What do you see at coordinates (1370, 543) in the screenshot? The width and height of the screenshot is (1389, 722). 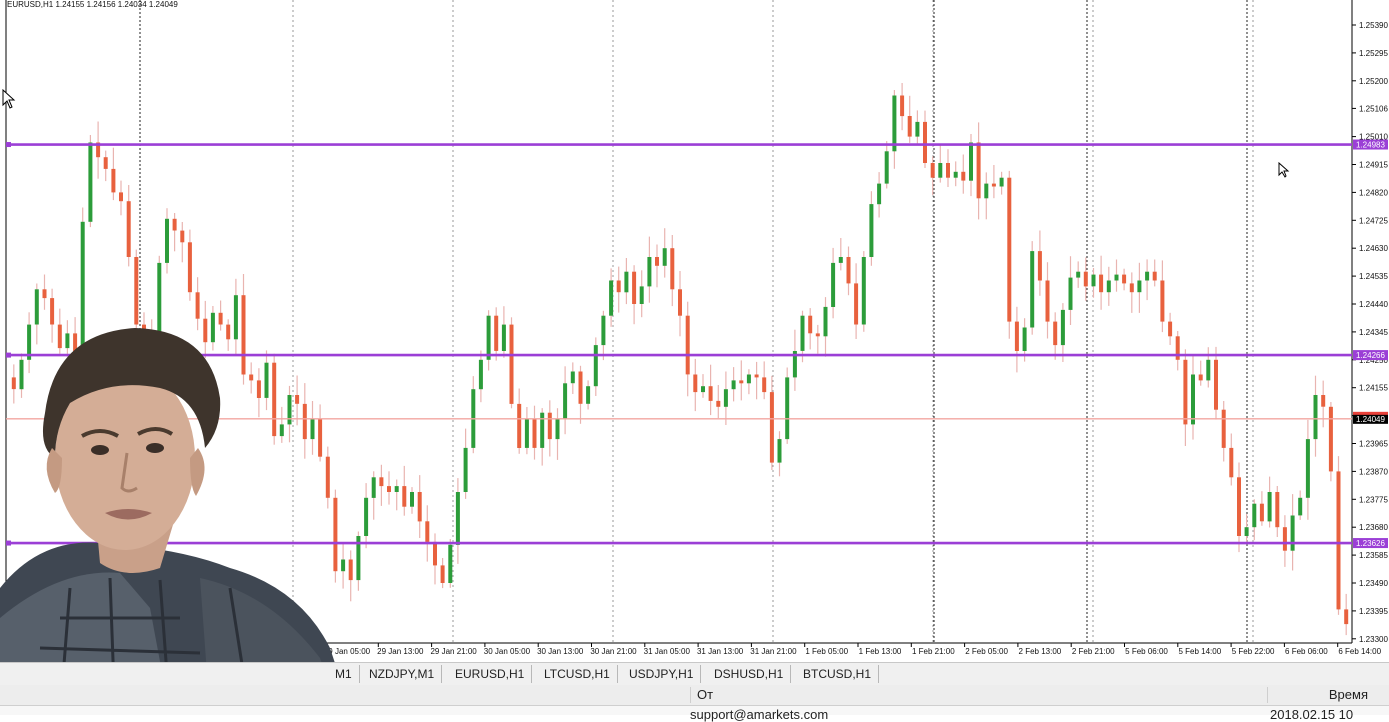 I see `level-price-label: 1.23626` at bounding box center [1370, 543].